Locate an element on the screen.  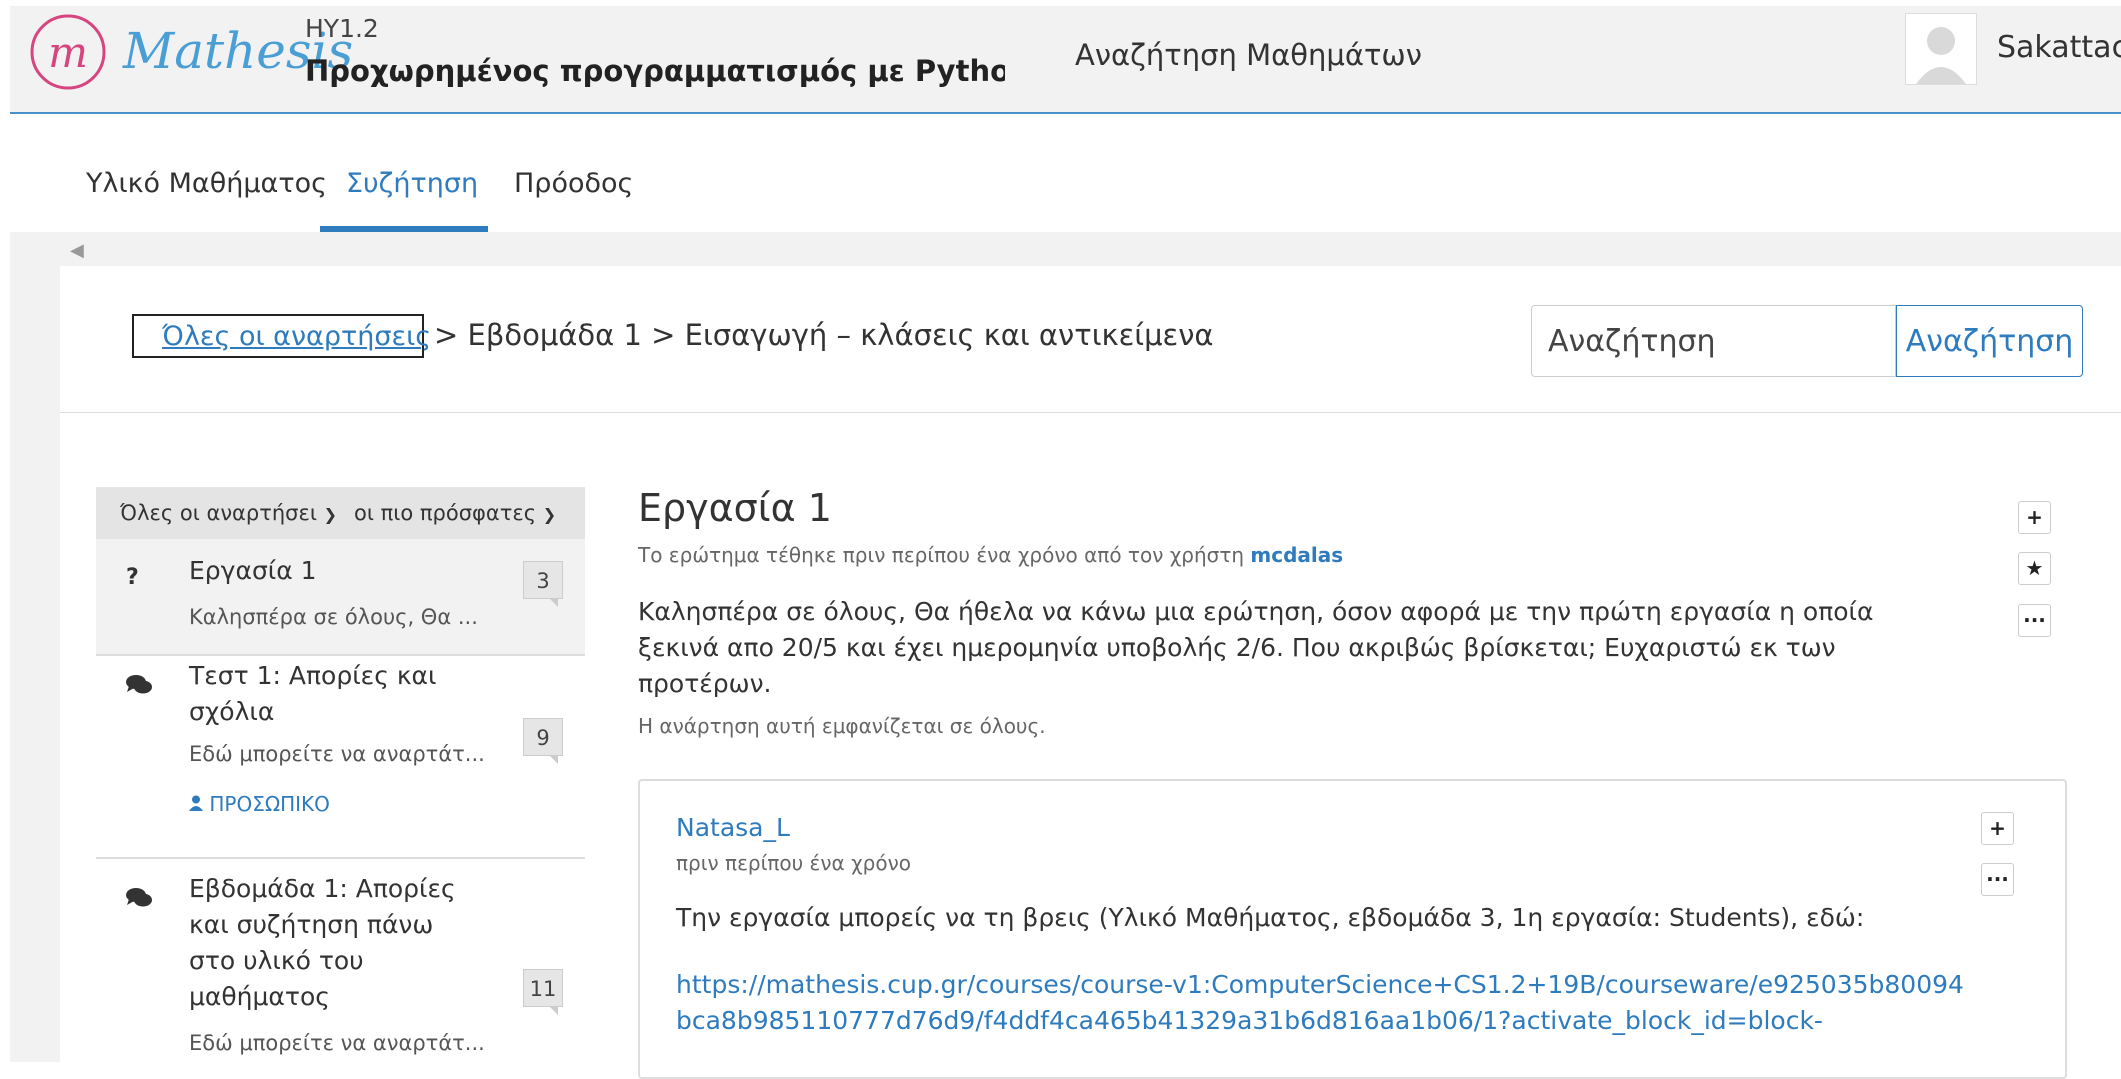
post-title: Εργασία 1 is located at coordinates (253, 570).